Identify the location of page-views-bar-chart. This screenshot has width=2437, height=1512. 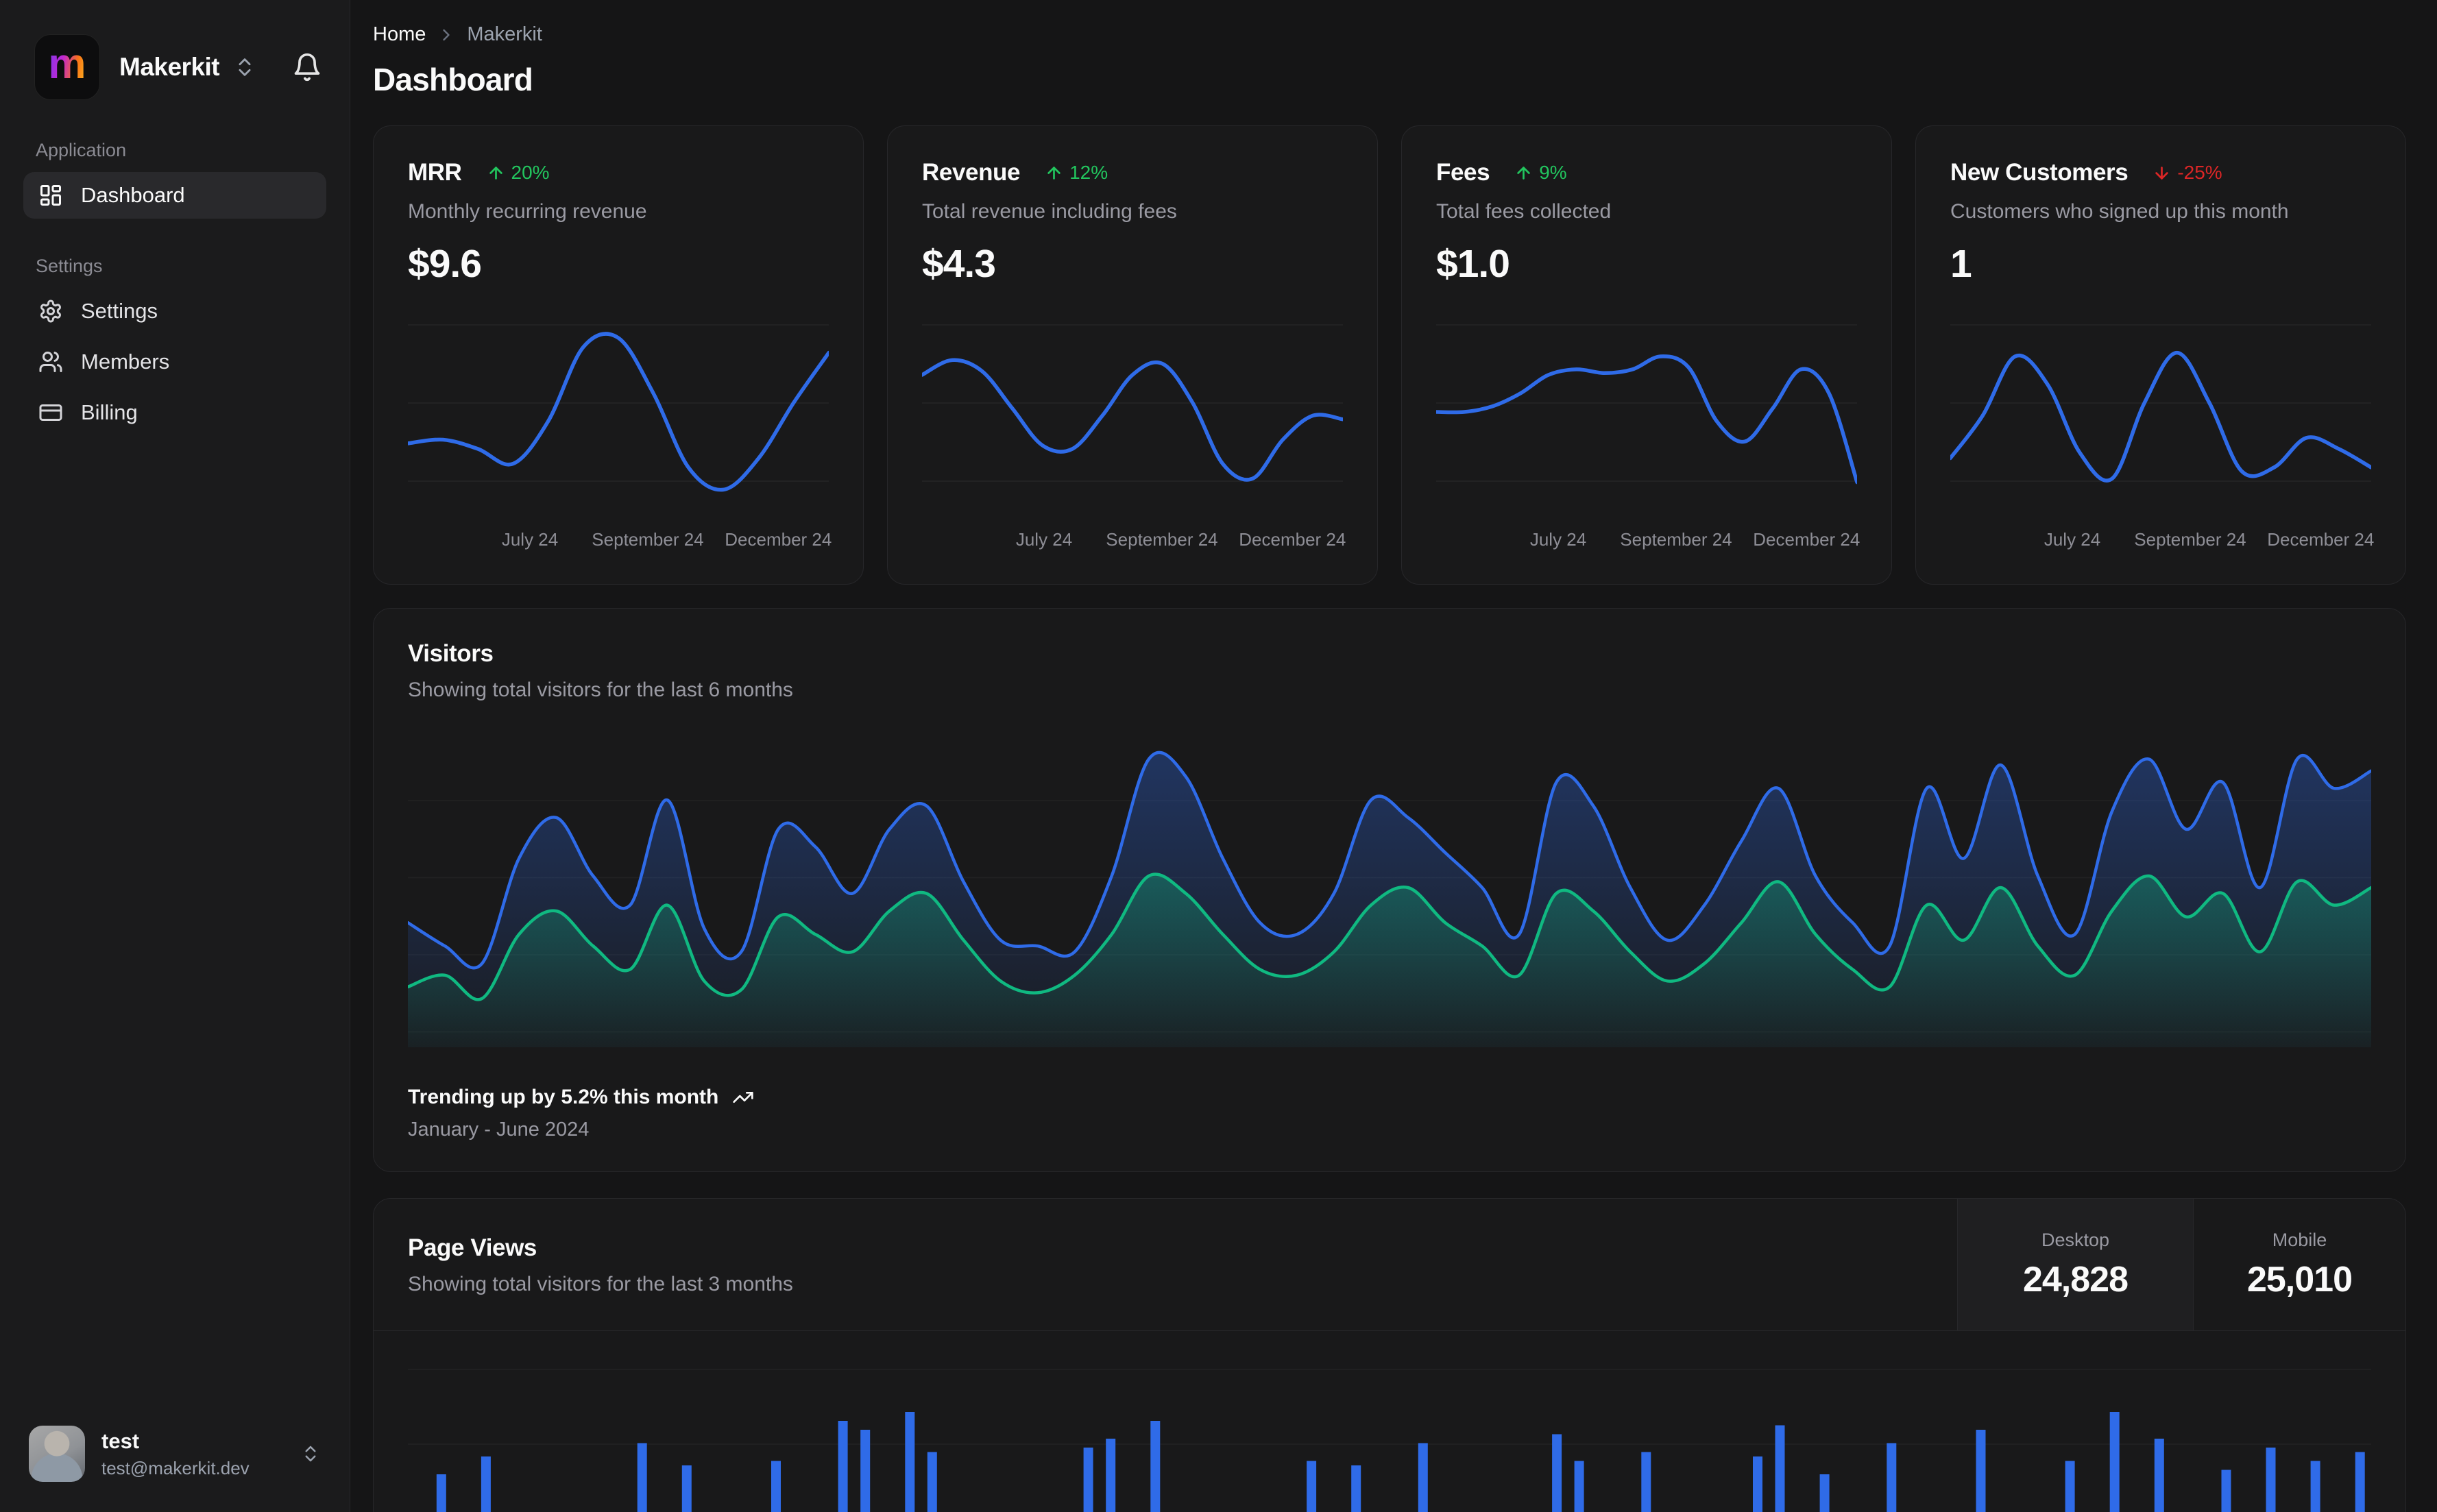
(1390, 1422).